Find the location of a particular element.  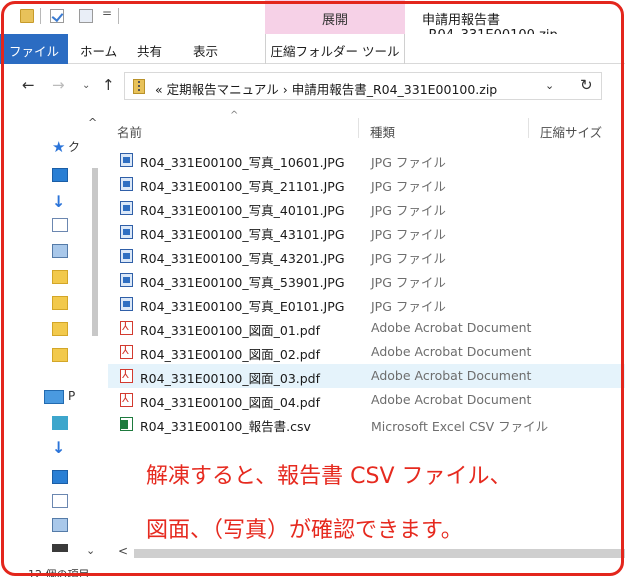

quick-access-label: ク is located at coordinates (74, 146).